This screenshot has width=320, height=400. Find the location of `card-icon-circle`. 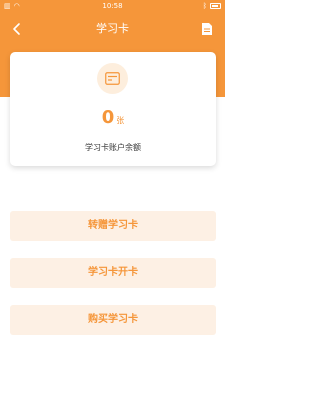

card-icon-circle is located at coordinates (112, 78).